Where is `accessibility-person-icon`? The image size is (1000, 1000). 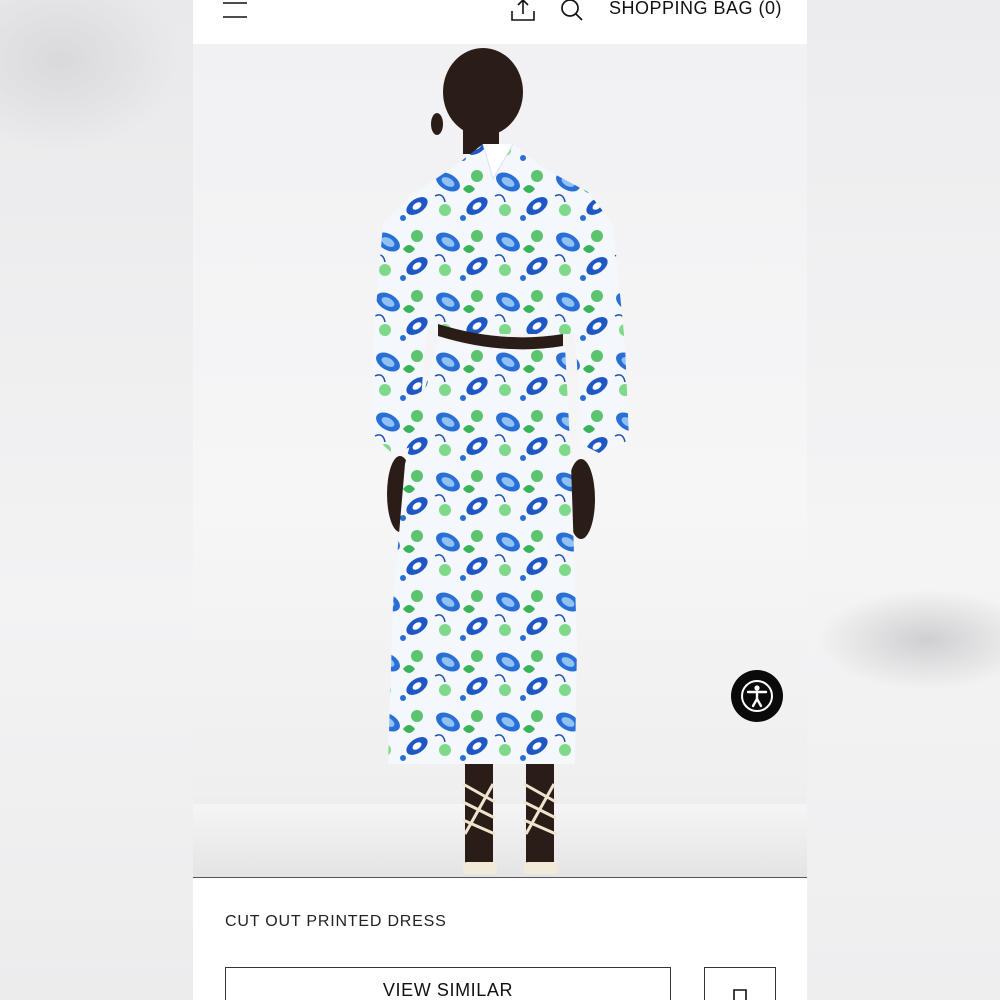
accessibility-person-icon is located at coordinates (757, 696).